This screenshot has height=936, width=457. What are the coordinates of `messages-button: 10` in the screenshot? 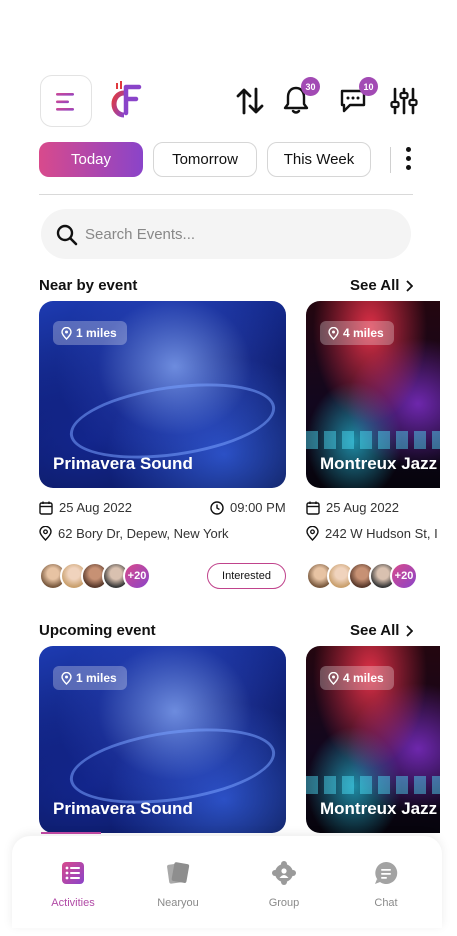 It's located at (358, 97).